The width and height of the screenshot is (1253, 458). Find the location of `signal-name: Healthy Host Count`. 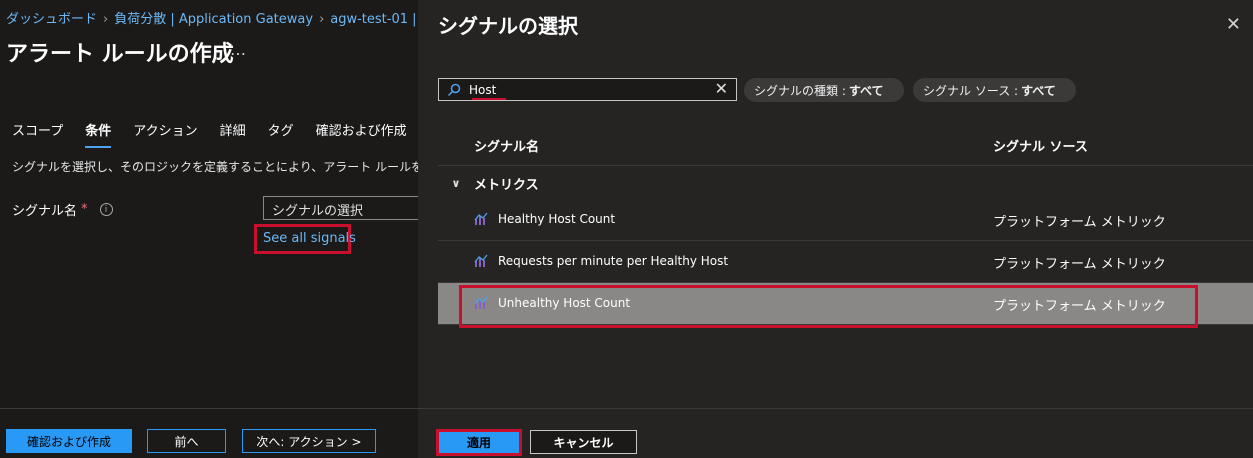

signal-name: Healthy Host Count is located at coordinates (557, 219).